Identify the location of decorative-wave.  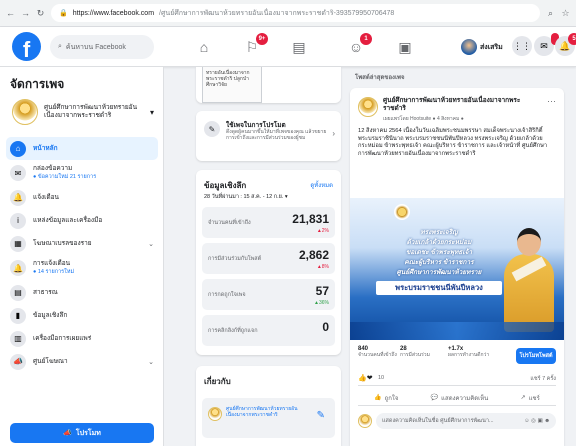
(457, 331).